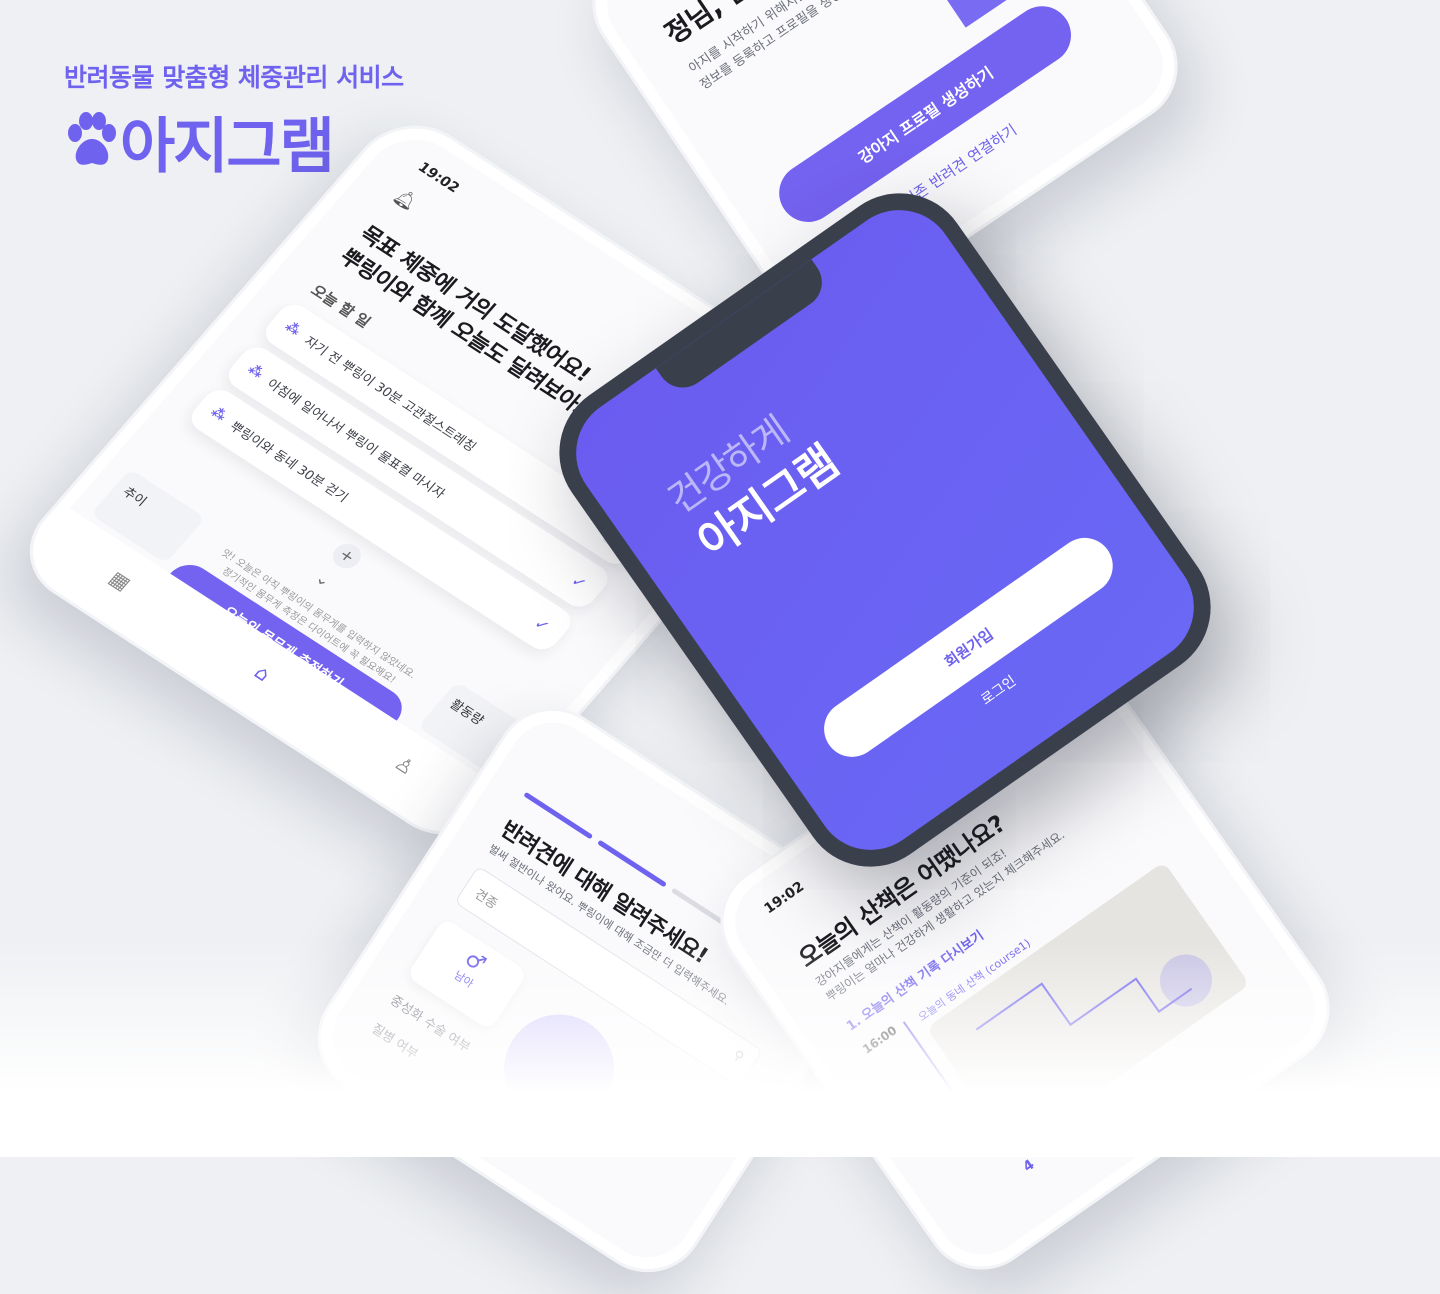 The width and height of the screenshot is (1440, 1294). I want to click on chevron-down-icon: ⌄, so click(324, 580).